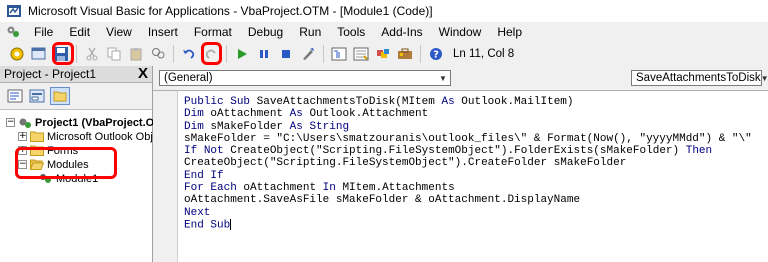 This screenshot has width=768, height=262. Describe the element at coordinates (63, 150) in the screenshot. I see `tree-label-forms: Forms` at that location.